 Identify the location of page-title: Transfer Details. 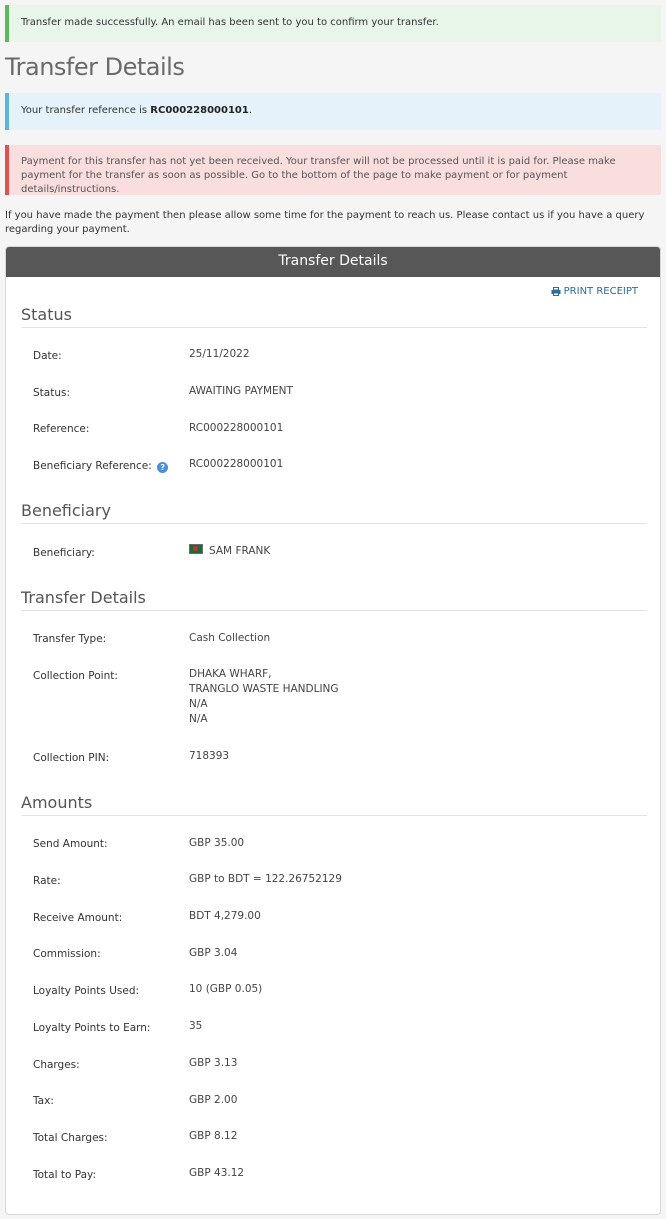
(95, 67).